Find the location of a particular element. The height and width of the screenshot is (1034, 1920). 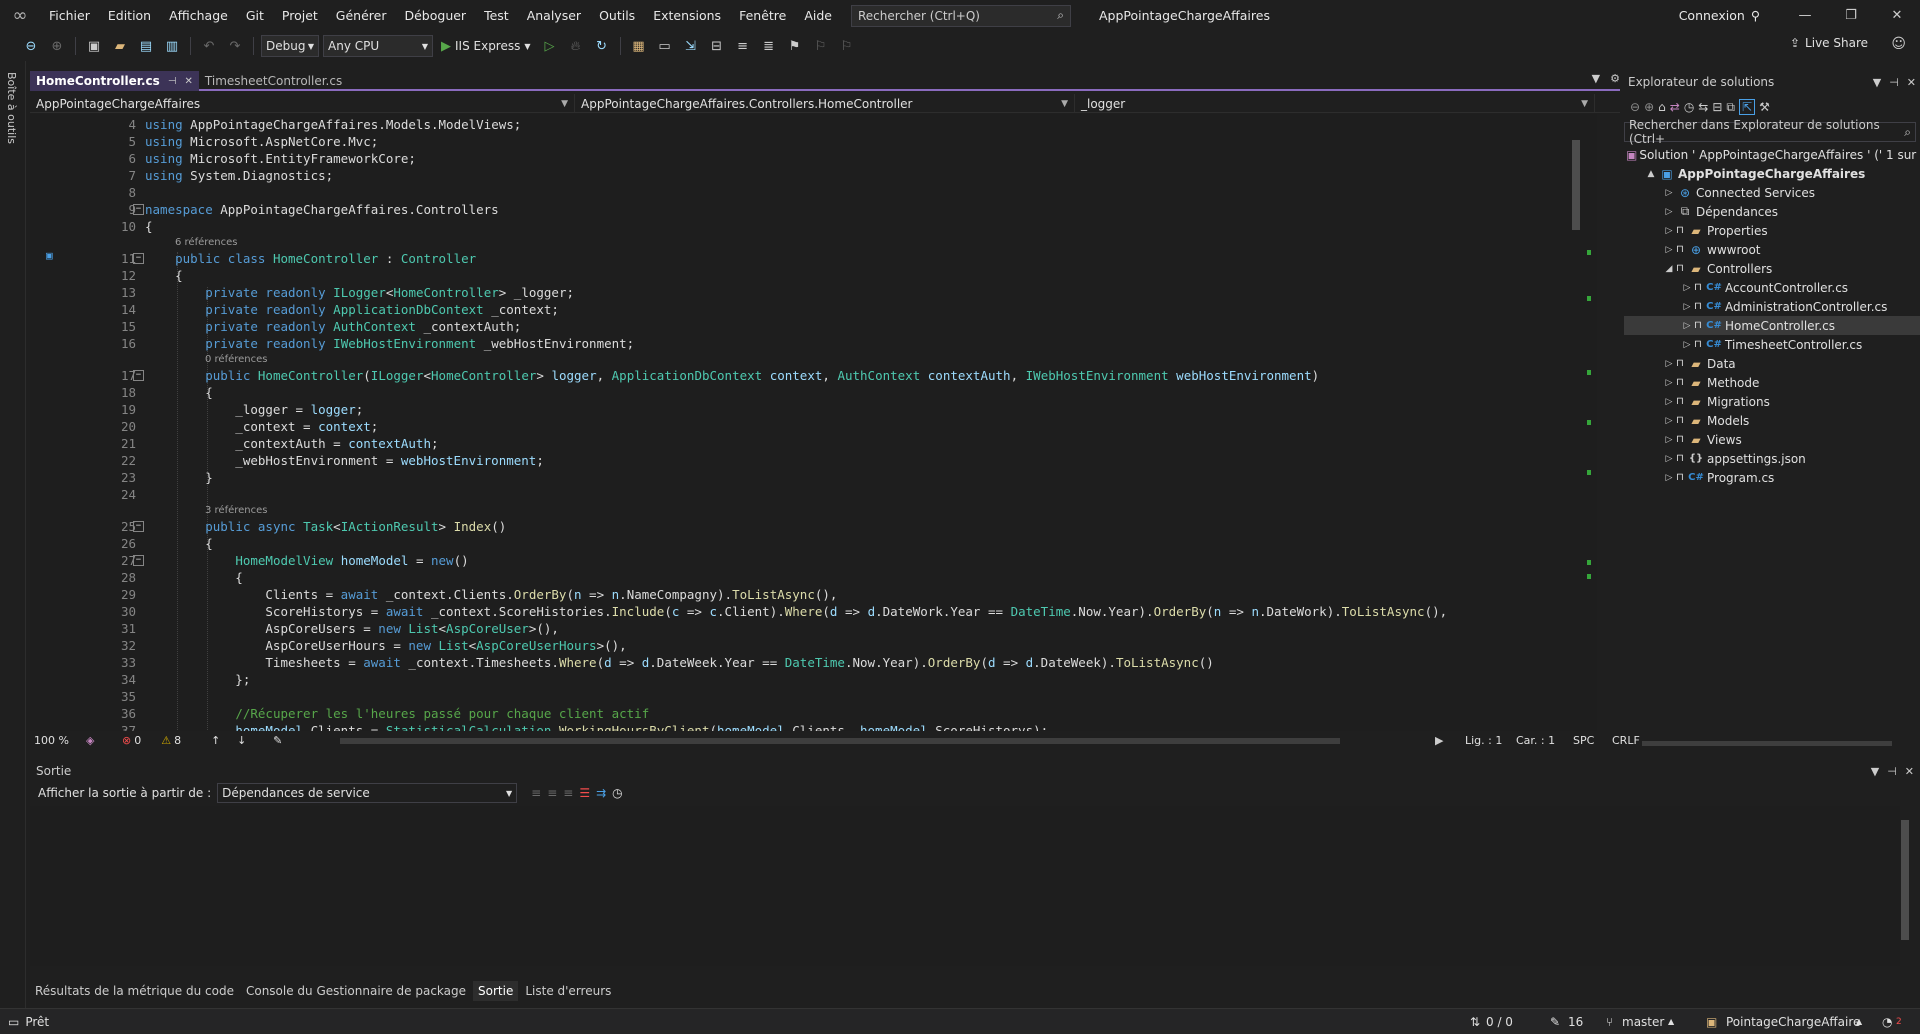

code-line: 24 is located at coordinates (813, 494).